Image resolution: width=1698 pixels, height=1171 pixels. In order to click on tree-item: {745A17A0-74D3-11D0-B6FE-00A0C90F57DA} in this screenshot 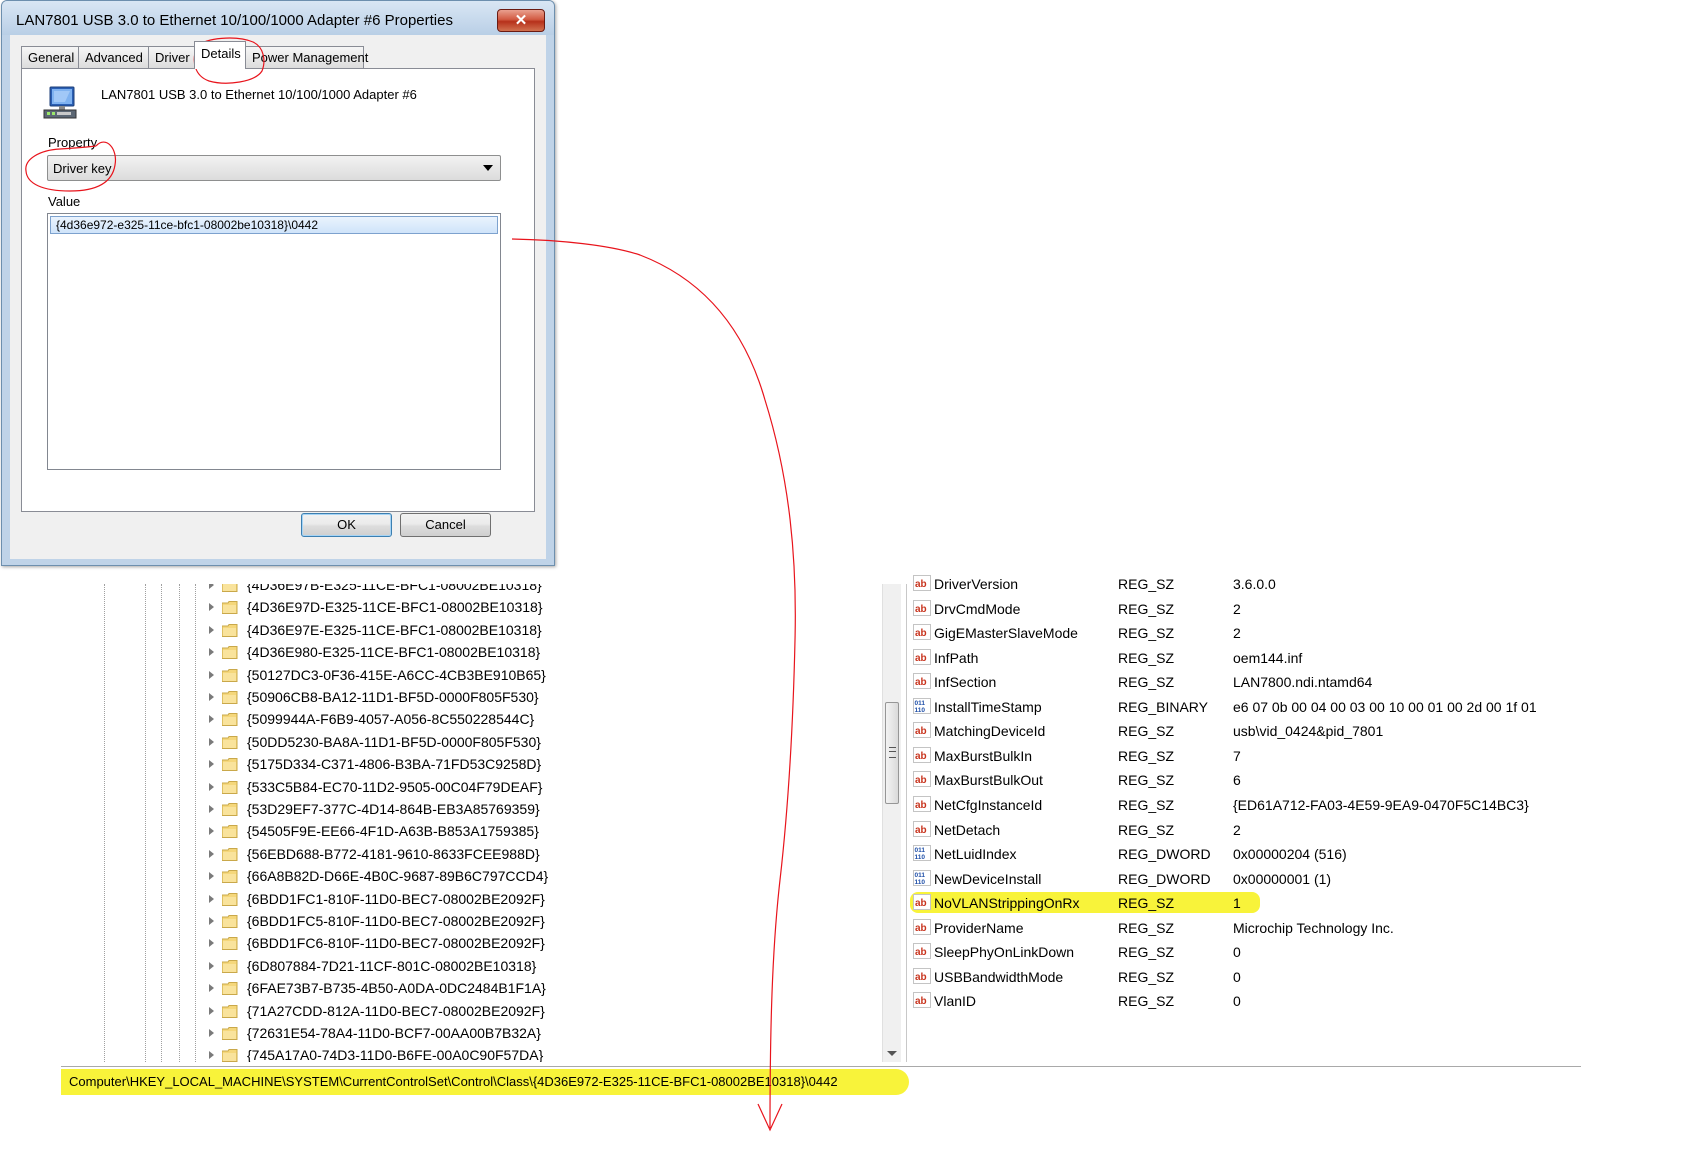, I will do `click(467, 1053)`.